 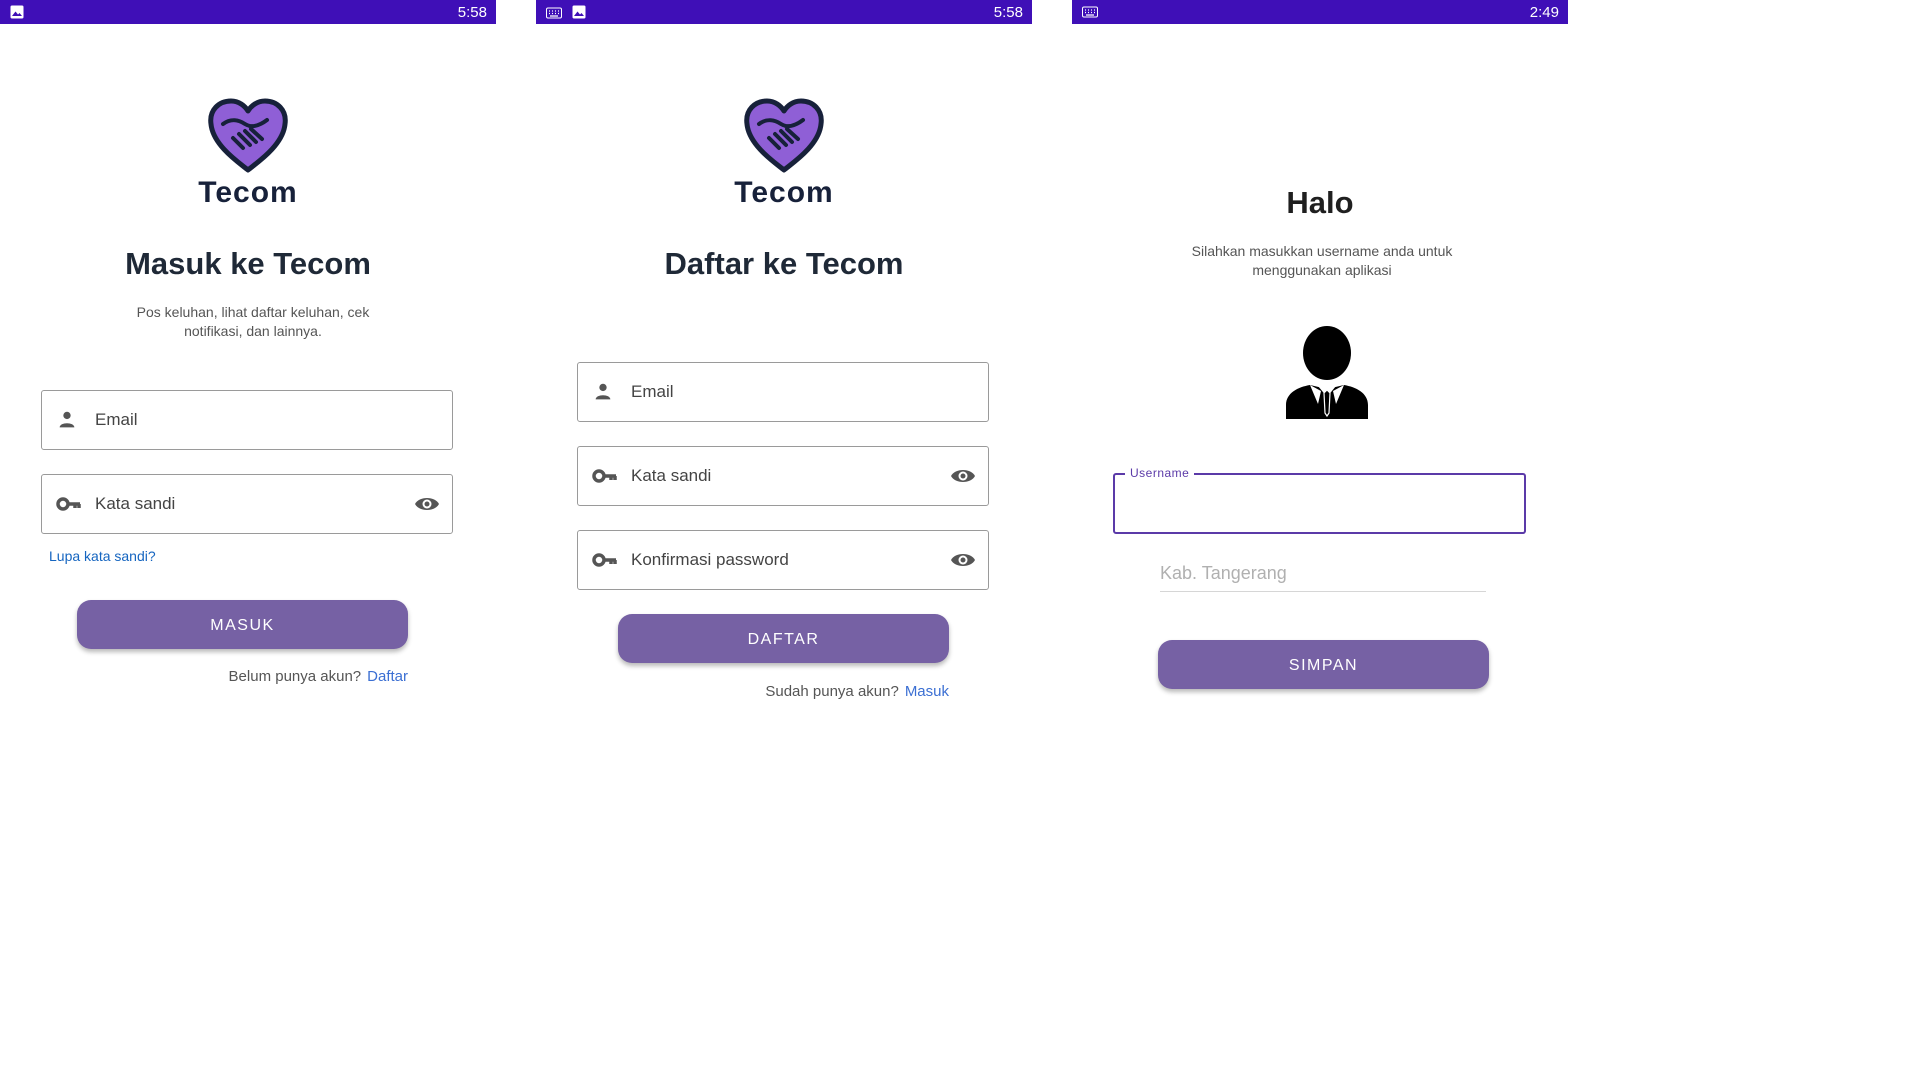 I want to click on username-label: Username, so click(x=1160, y=473).